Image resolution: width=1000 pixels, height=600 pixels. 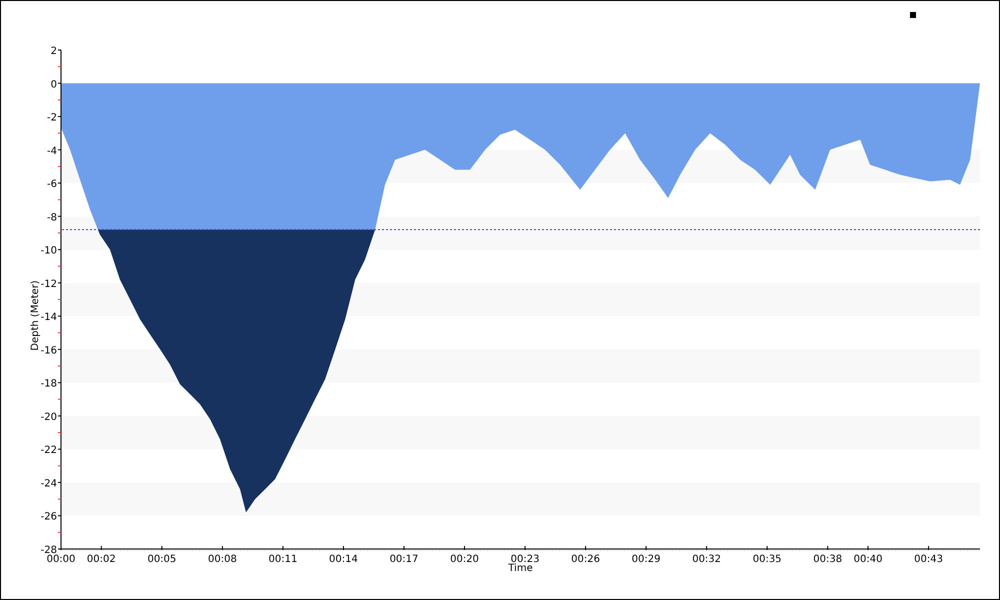 What do you see at coordinates (52, 184) in the screenshot?
I see `y-tick-label: -6` at bounding box center [52, 184].